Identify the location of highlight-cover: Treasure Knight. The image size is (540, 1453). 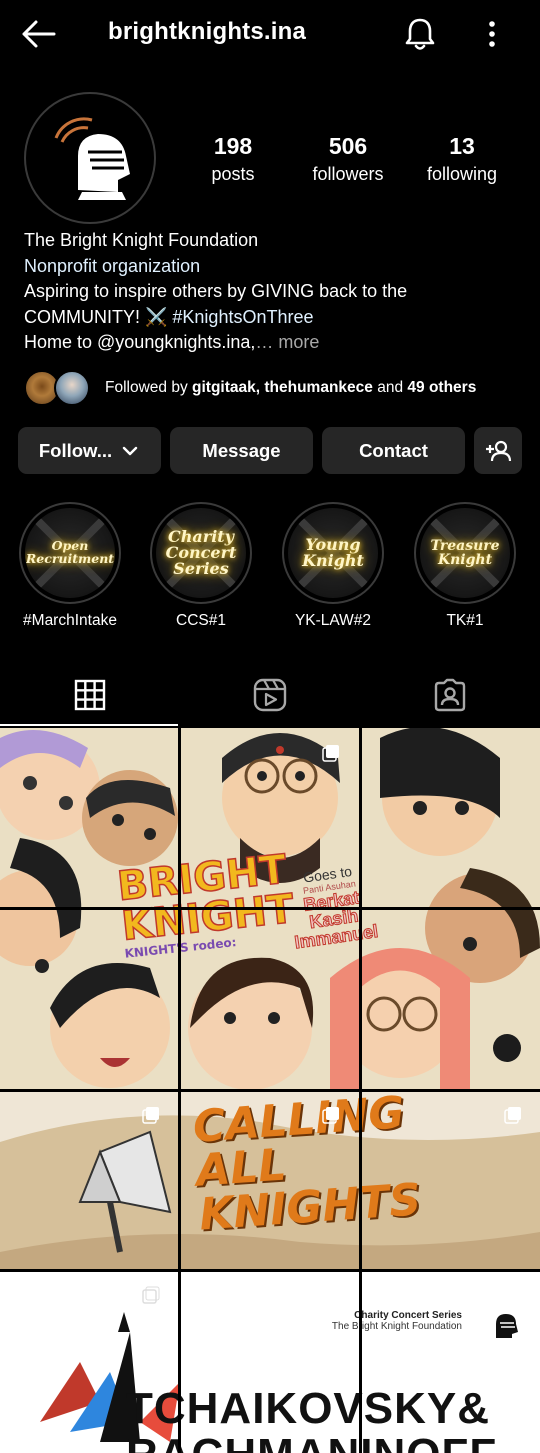
(465, 553).